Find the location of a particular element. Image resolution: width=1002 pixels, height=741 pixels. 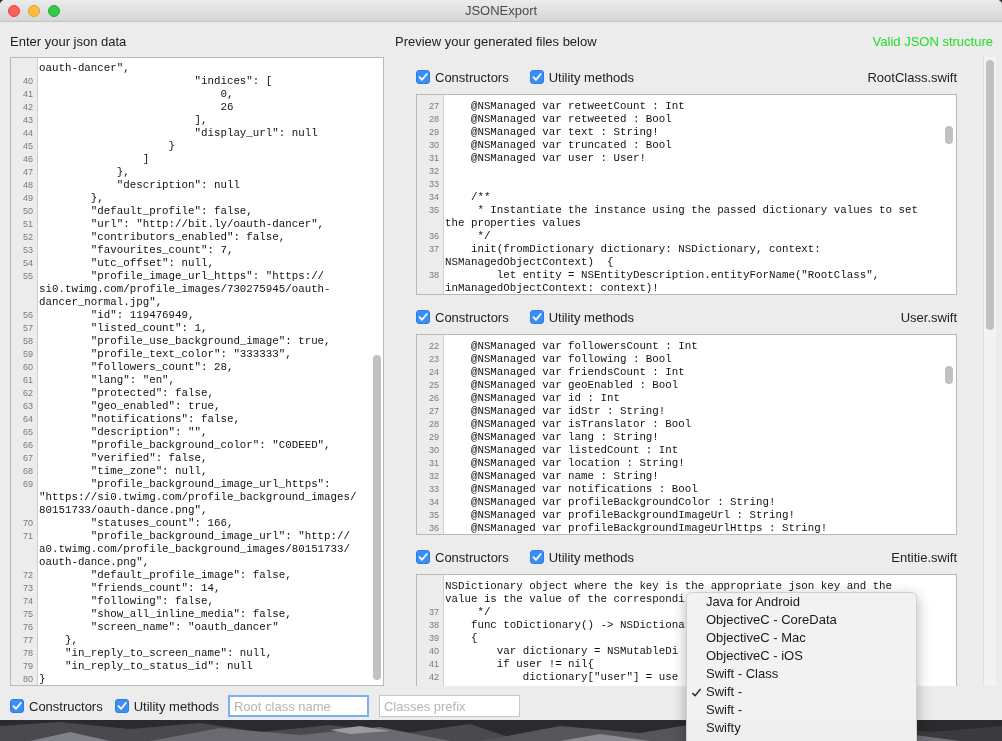

line-number: 68 is located at coordinates (28, 471).